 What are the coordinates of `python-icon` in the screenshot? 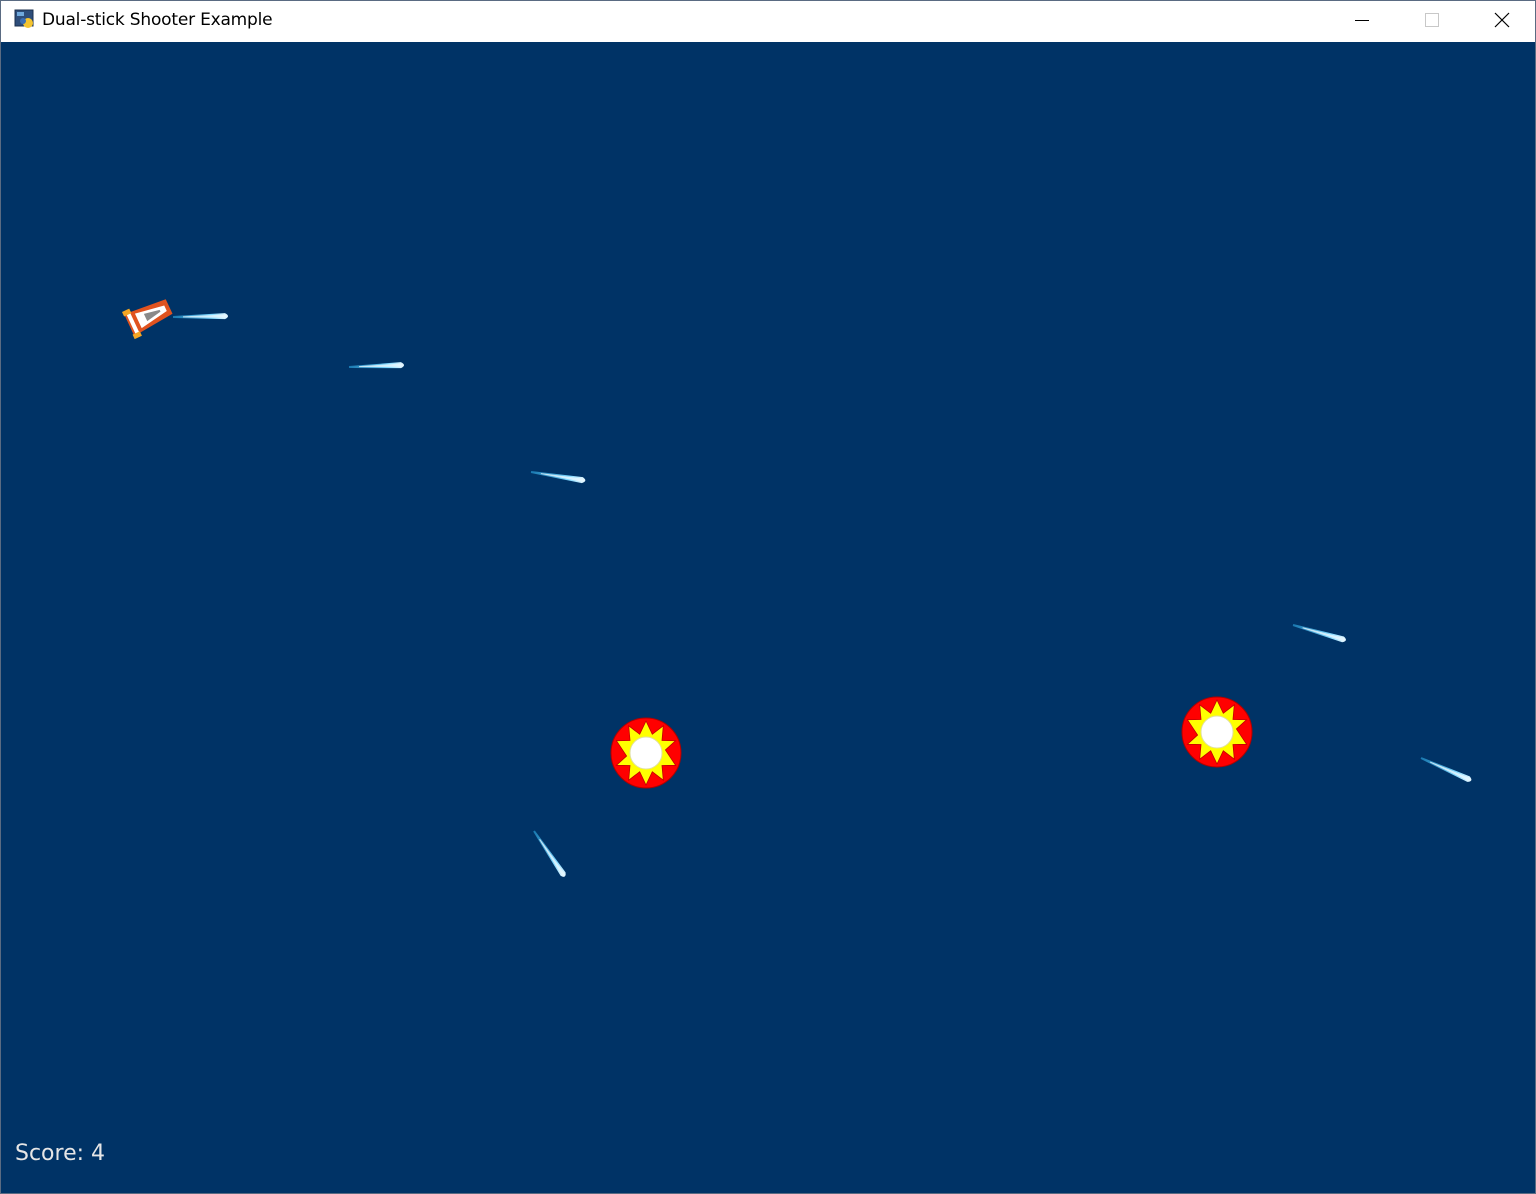 It's located at (24, 19).